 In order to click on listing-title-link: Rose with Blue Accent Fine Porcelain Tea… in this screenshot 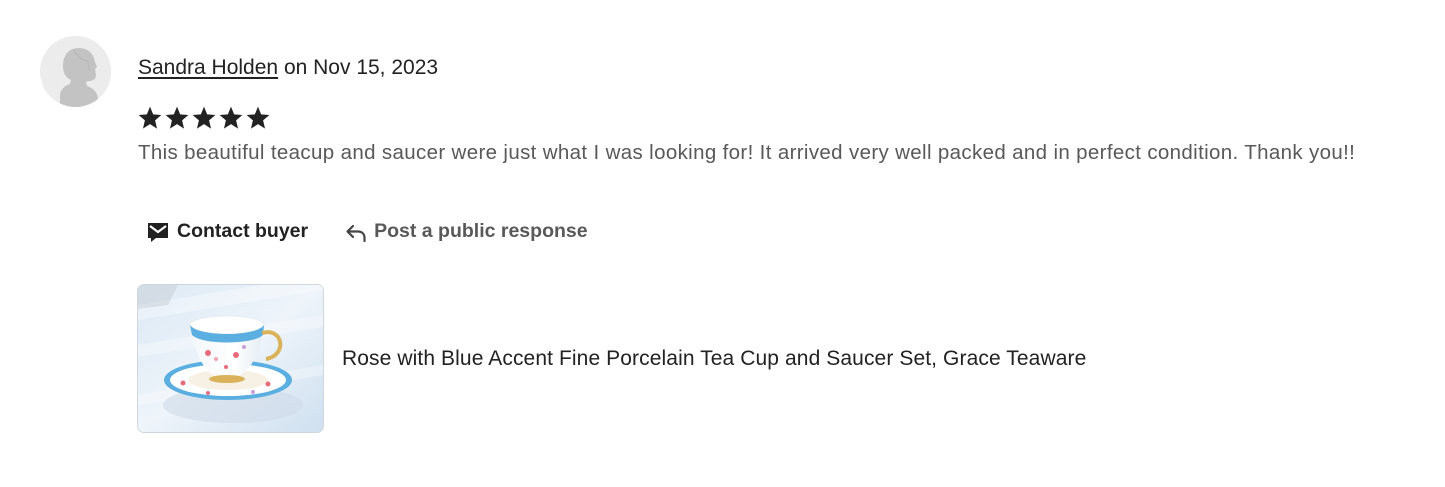, I will do `click(714, 359)`.